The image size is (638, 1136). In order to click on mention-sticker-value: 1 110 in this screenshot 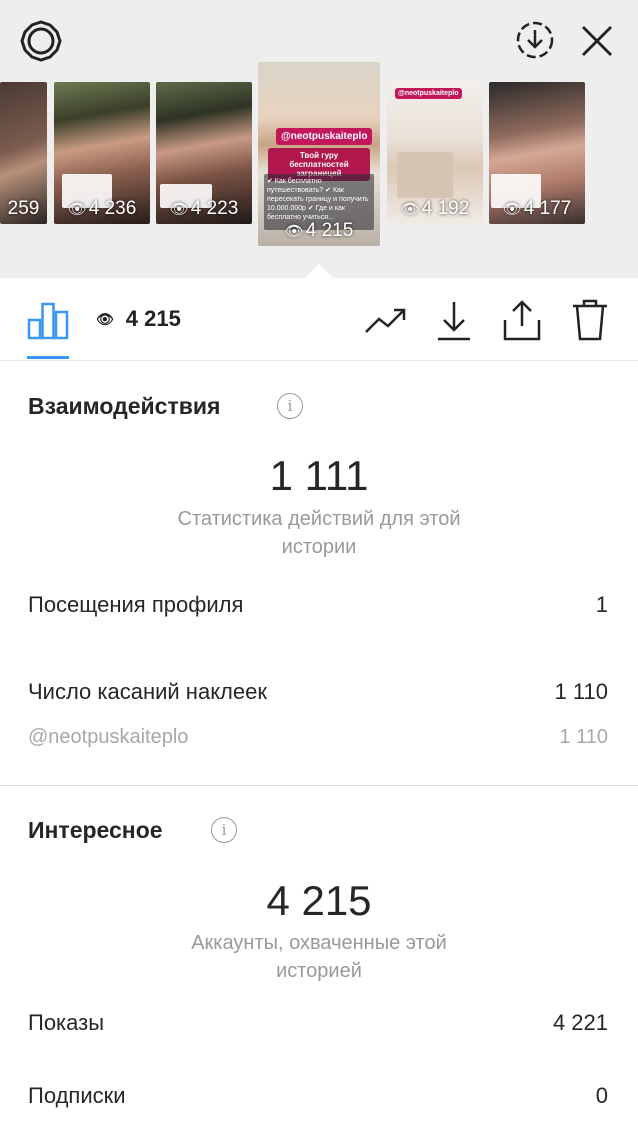, I will do `click(583, 737)`.